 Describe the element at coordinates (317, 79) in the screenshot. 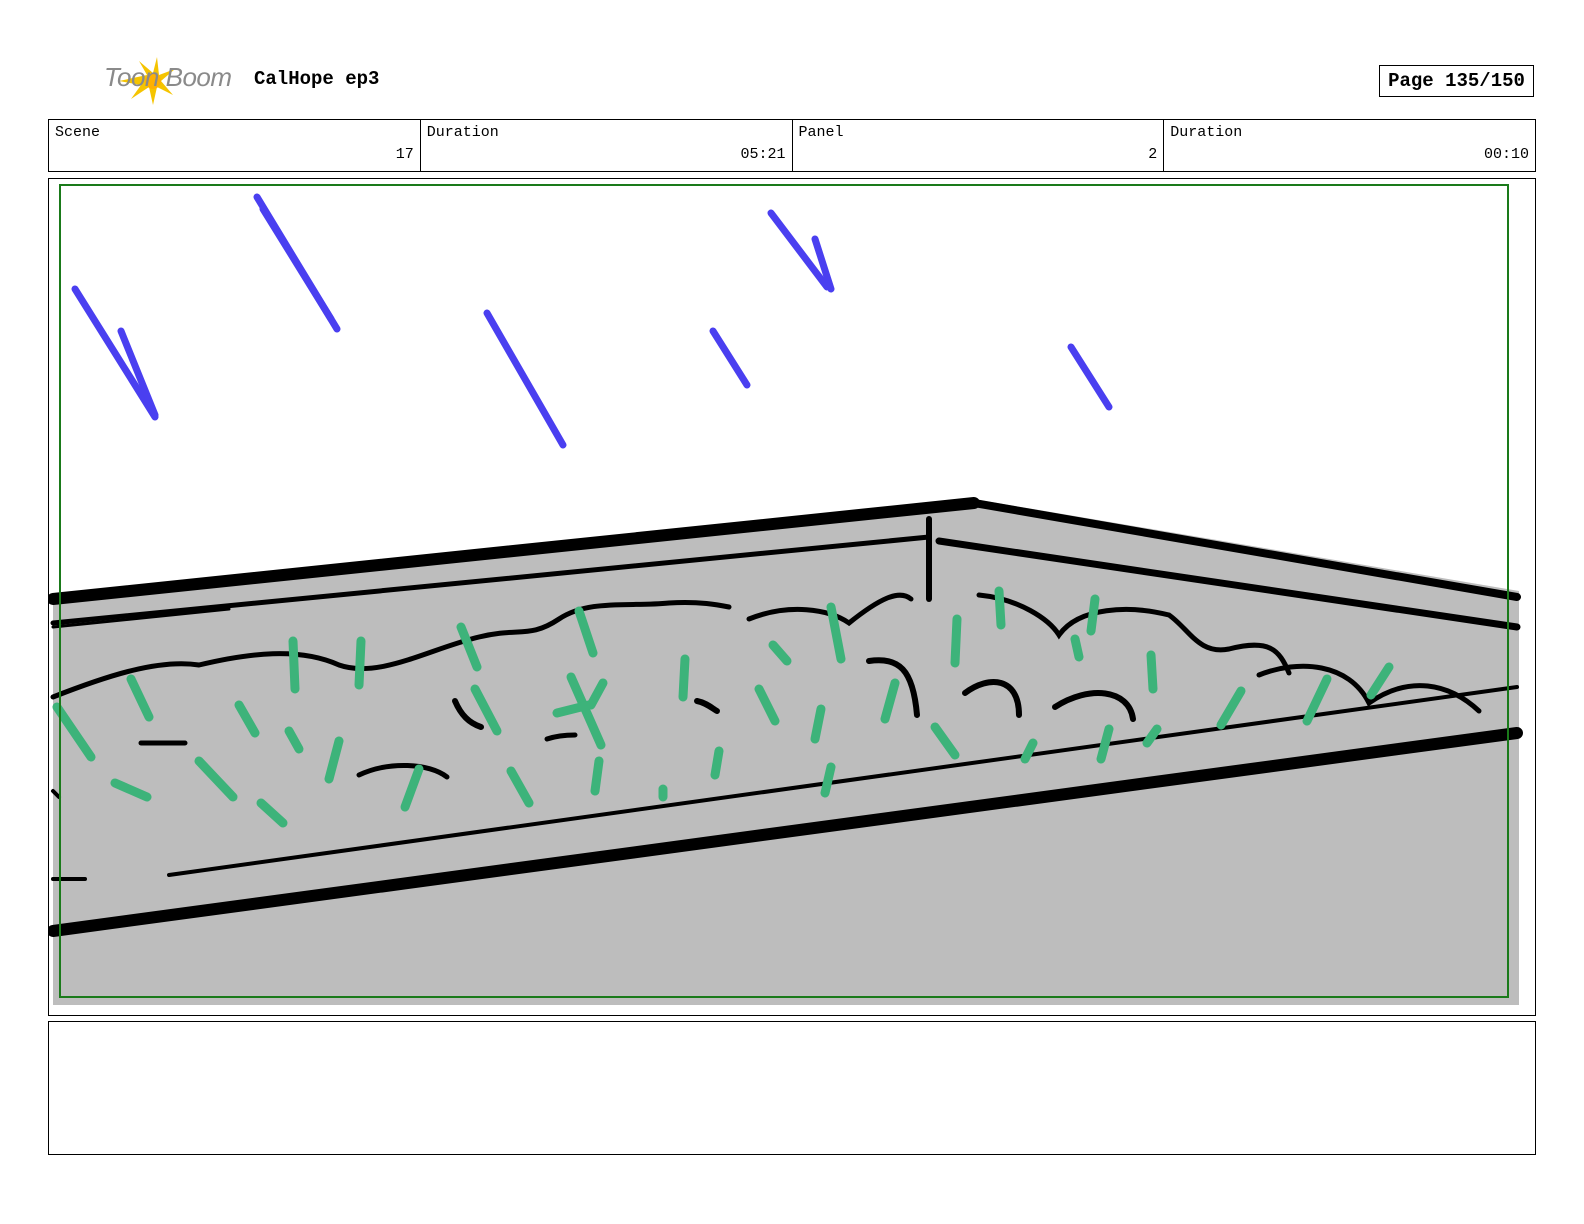

I see `project-title: CalHope ep3` at that location.